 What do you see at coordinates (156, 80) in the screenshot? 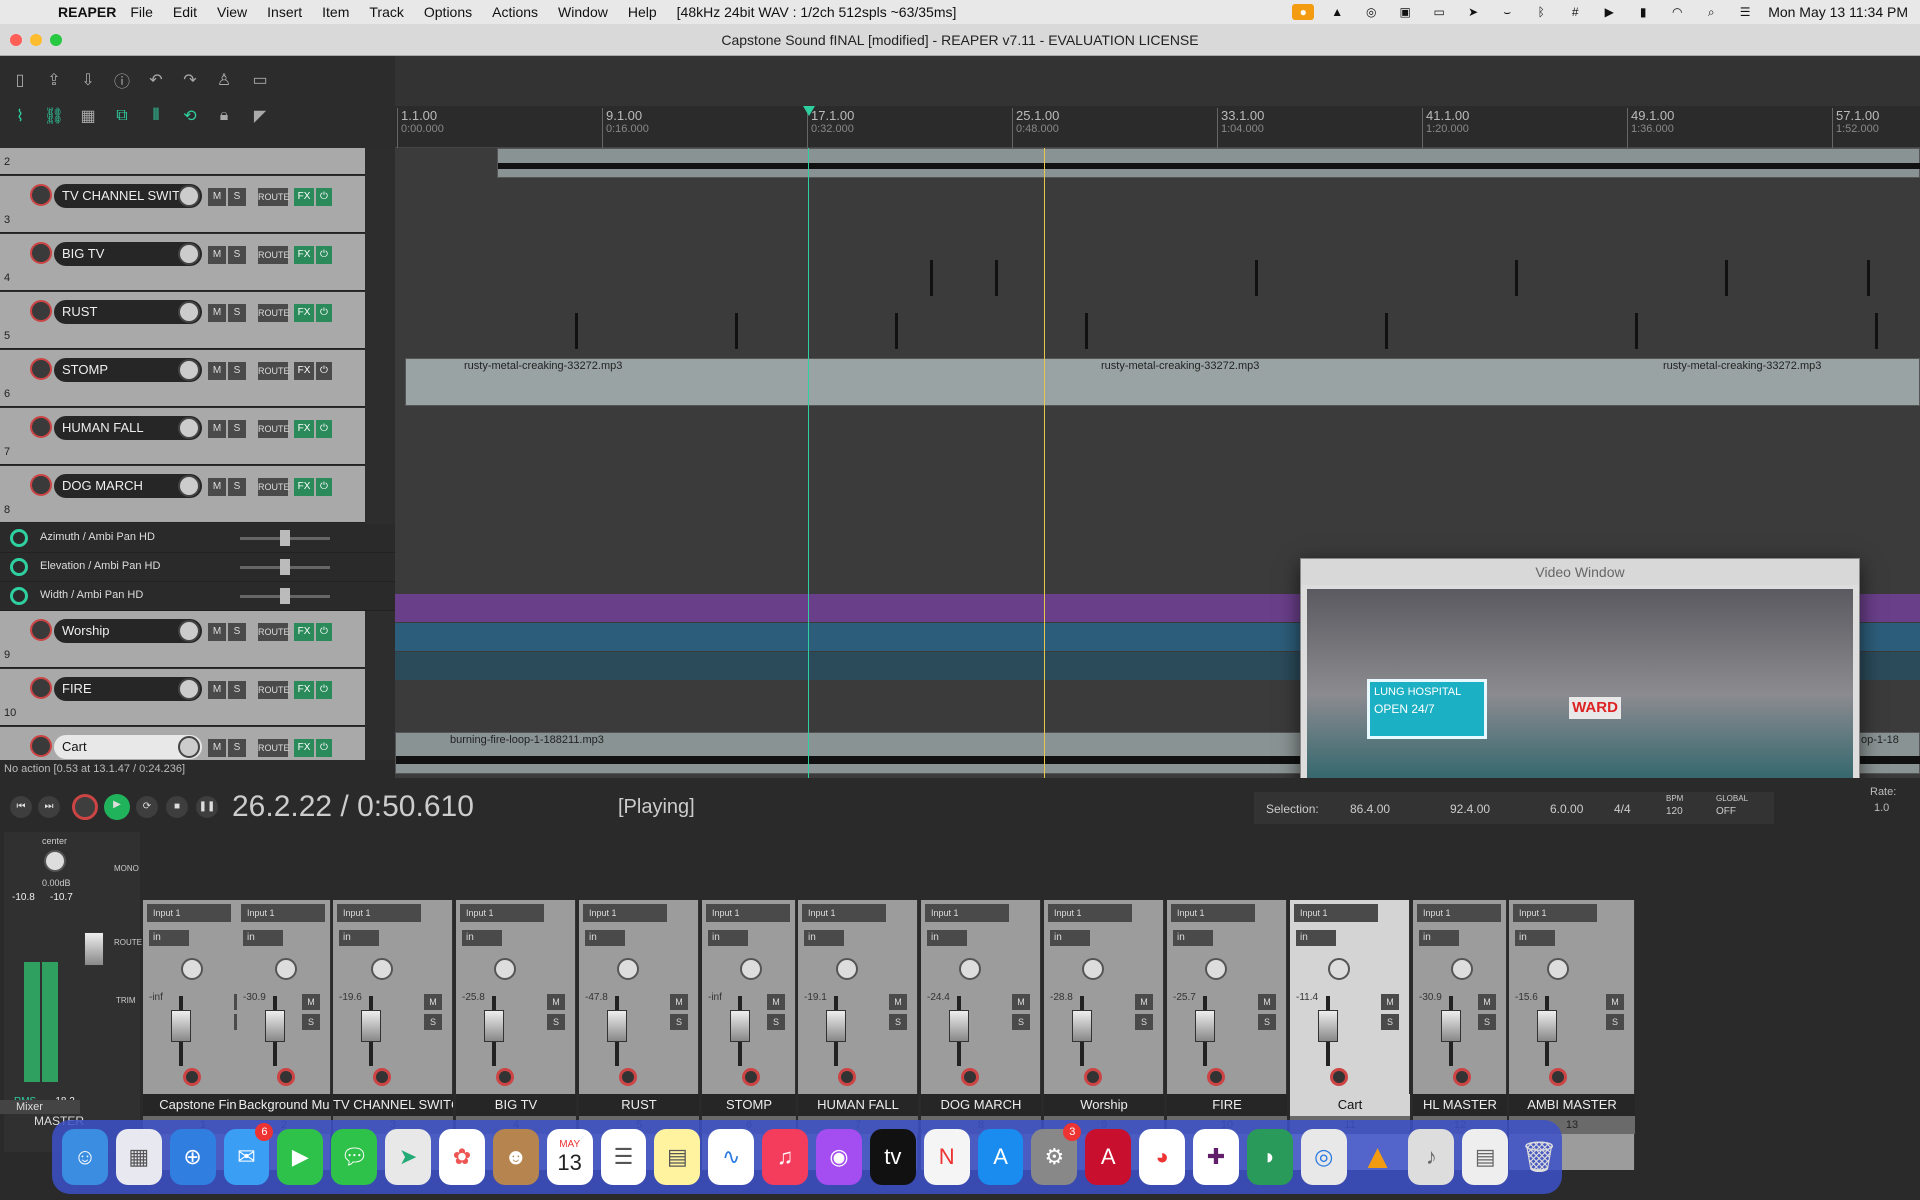
I see `undo-icon: ↶` at bounding box center [156, 80].